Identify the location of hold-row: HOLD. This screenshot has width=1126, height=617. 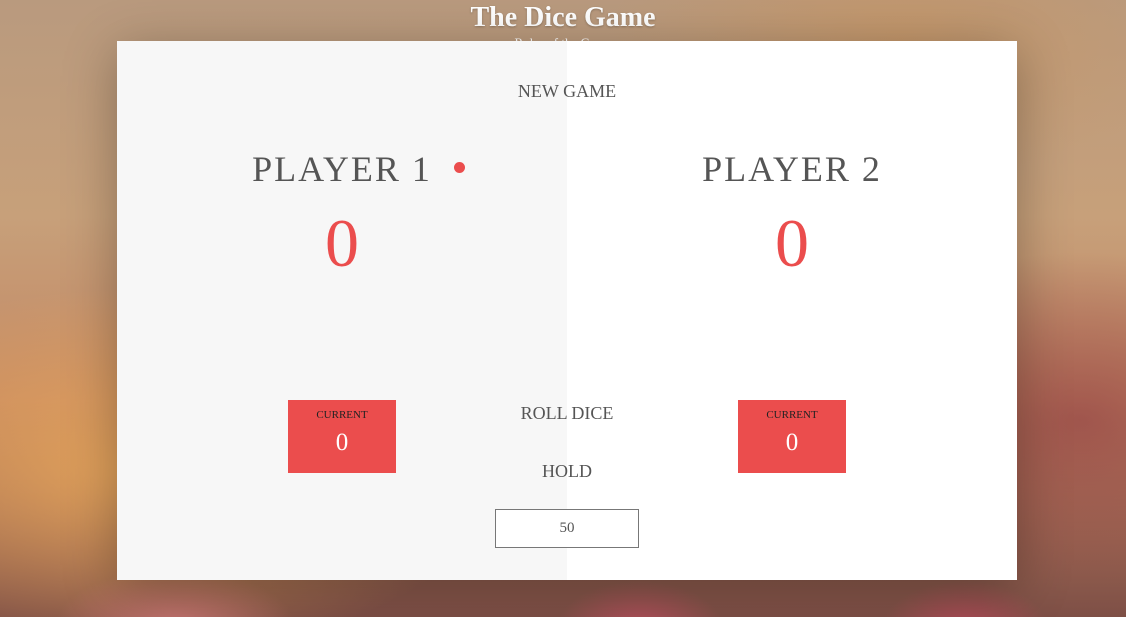
(567, 471).